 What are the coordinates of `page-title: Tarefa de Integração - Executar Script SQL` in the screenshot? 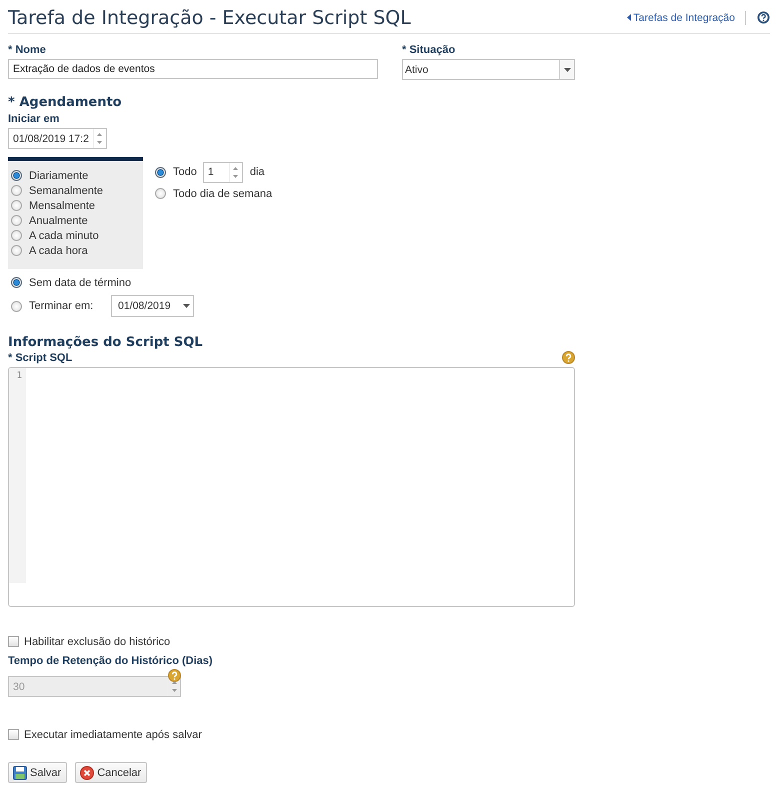 It's located at (209, 17).